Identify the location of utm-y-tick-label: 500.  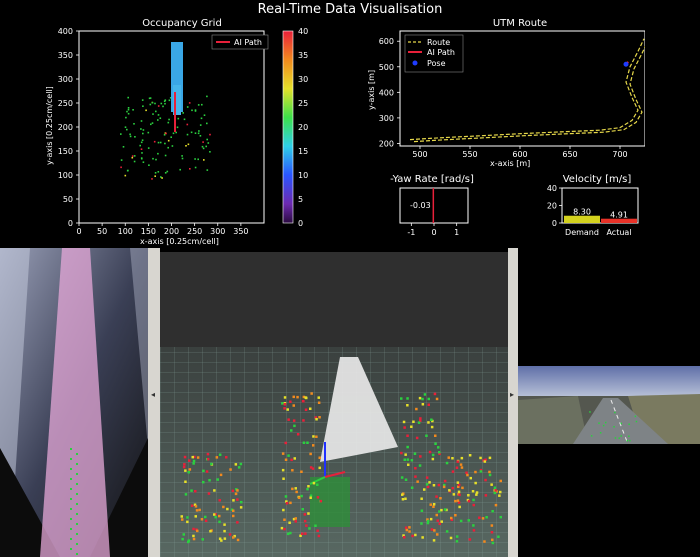
(386, 67).